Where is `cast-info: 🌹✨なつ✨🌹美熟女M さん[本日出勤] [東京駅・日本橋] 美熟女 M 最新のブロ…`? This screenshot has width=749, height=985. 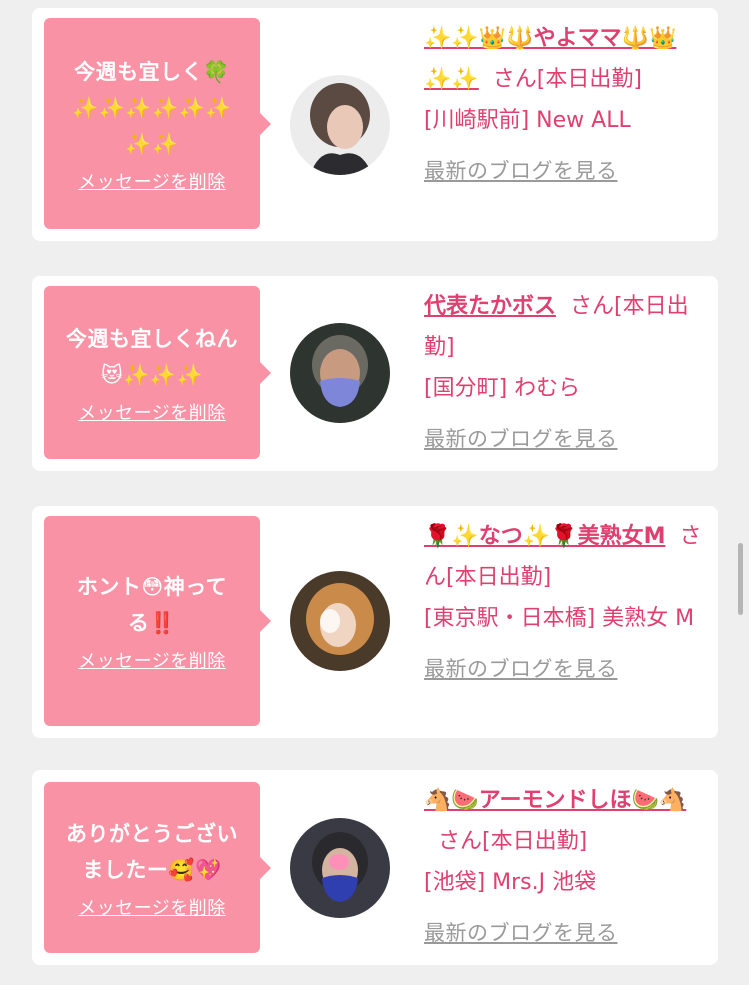
cast-info: 🌹✨なつ✨🌹美熟女M さん[本日出勤] [東京駅・日本橋] 美熟女 M 最新のブロ… is located at coordinates (564, 603).